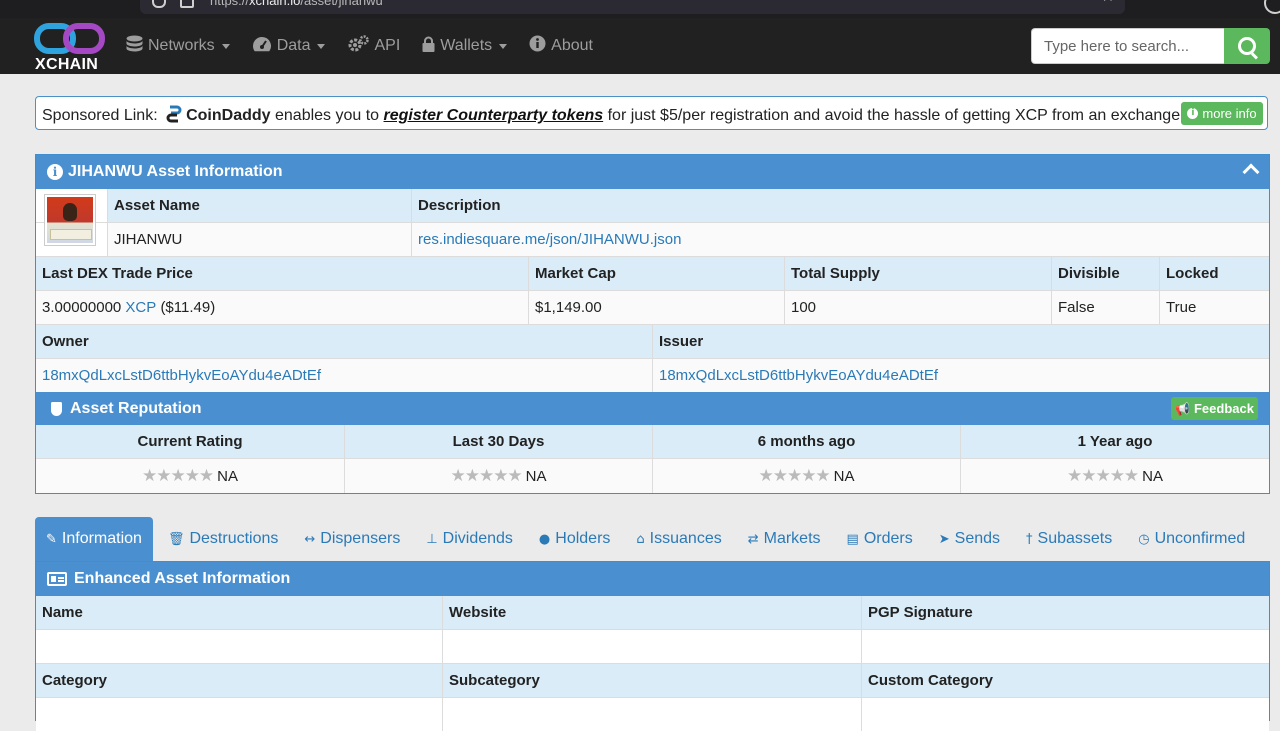 The height and width of the screenshot is (731, 1280). What do you see at coordinates (140, 307) in the screenshot?
I see `xcp-link: XCP` at bounding box center [140, 307].